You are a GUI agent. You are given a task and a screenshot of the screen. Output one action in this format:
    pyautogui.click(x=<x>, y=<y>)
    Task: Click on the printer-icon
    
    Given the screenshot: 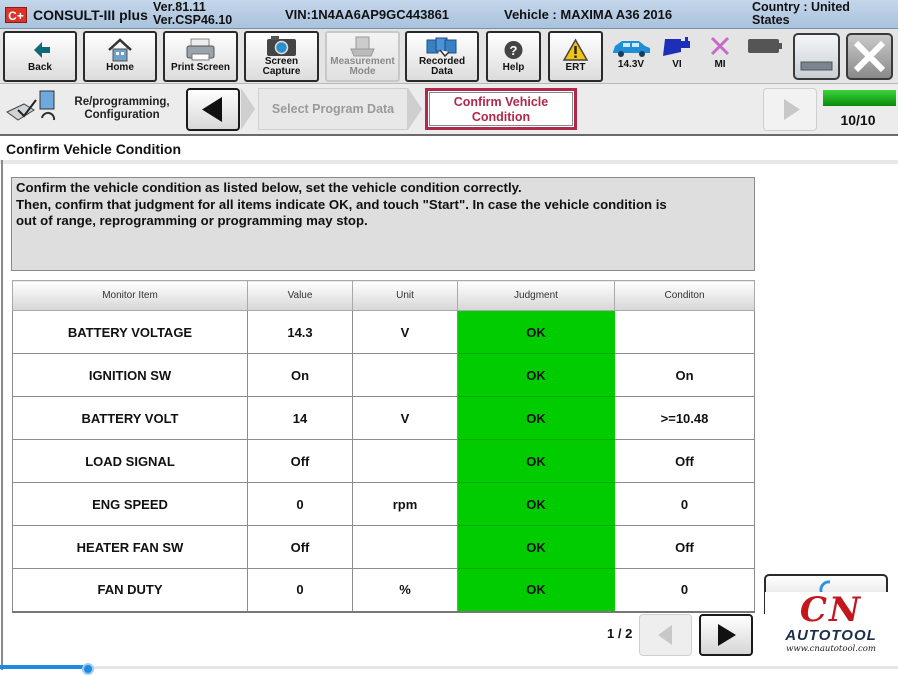 What is the action you would take?
    pyautogui.click(x=200, y=50)
    